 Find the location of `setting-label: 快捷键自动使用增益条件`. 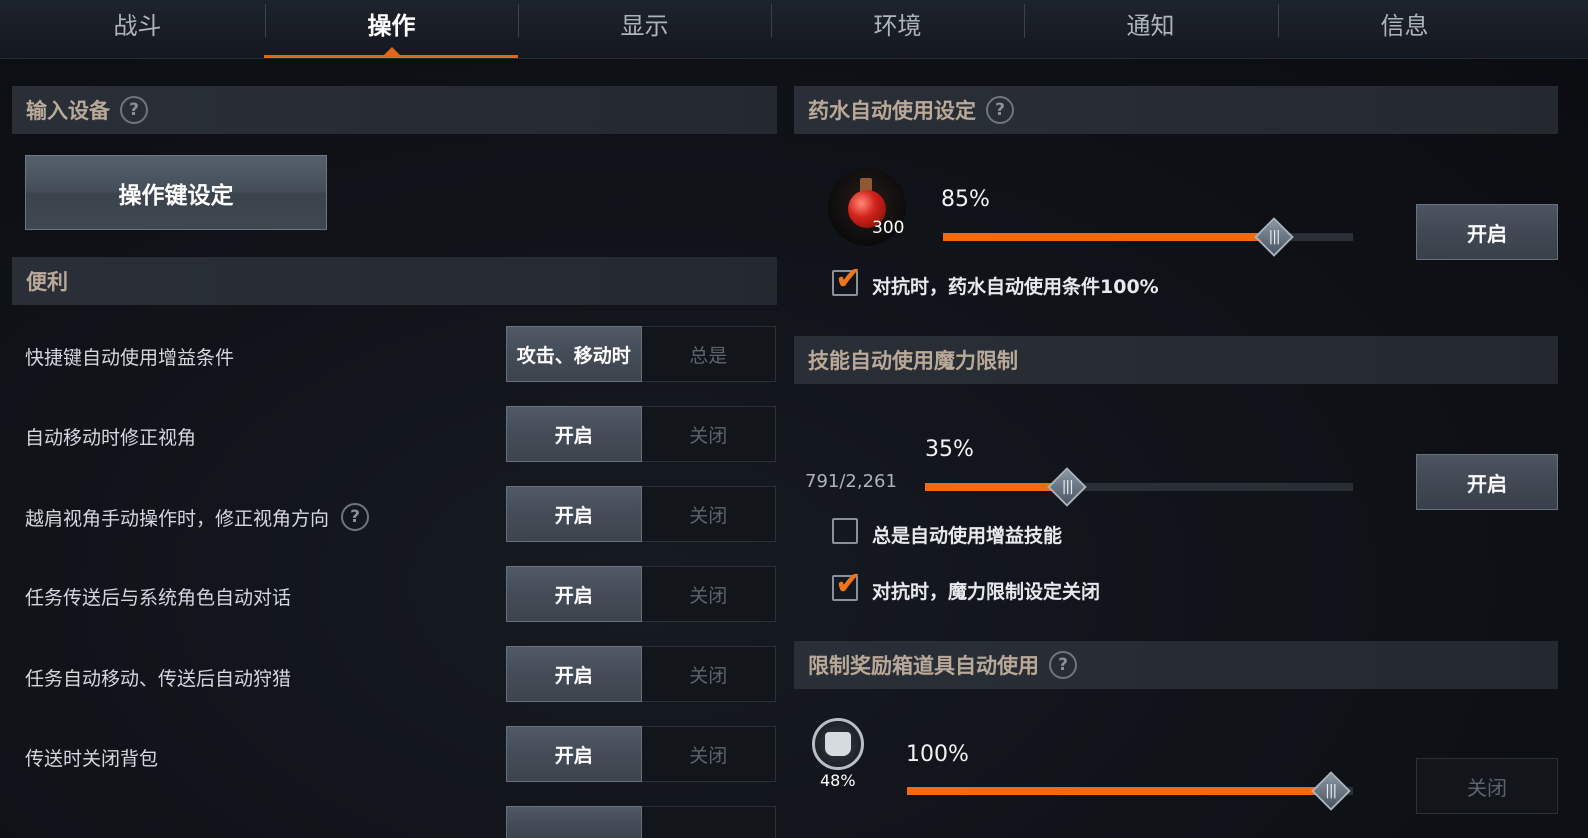

setting-label: 快捷键自动使用增益条件 is located at coordinates (130, 358).